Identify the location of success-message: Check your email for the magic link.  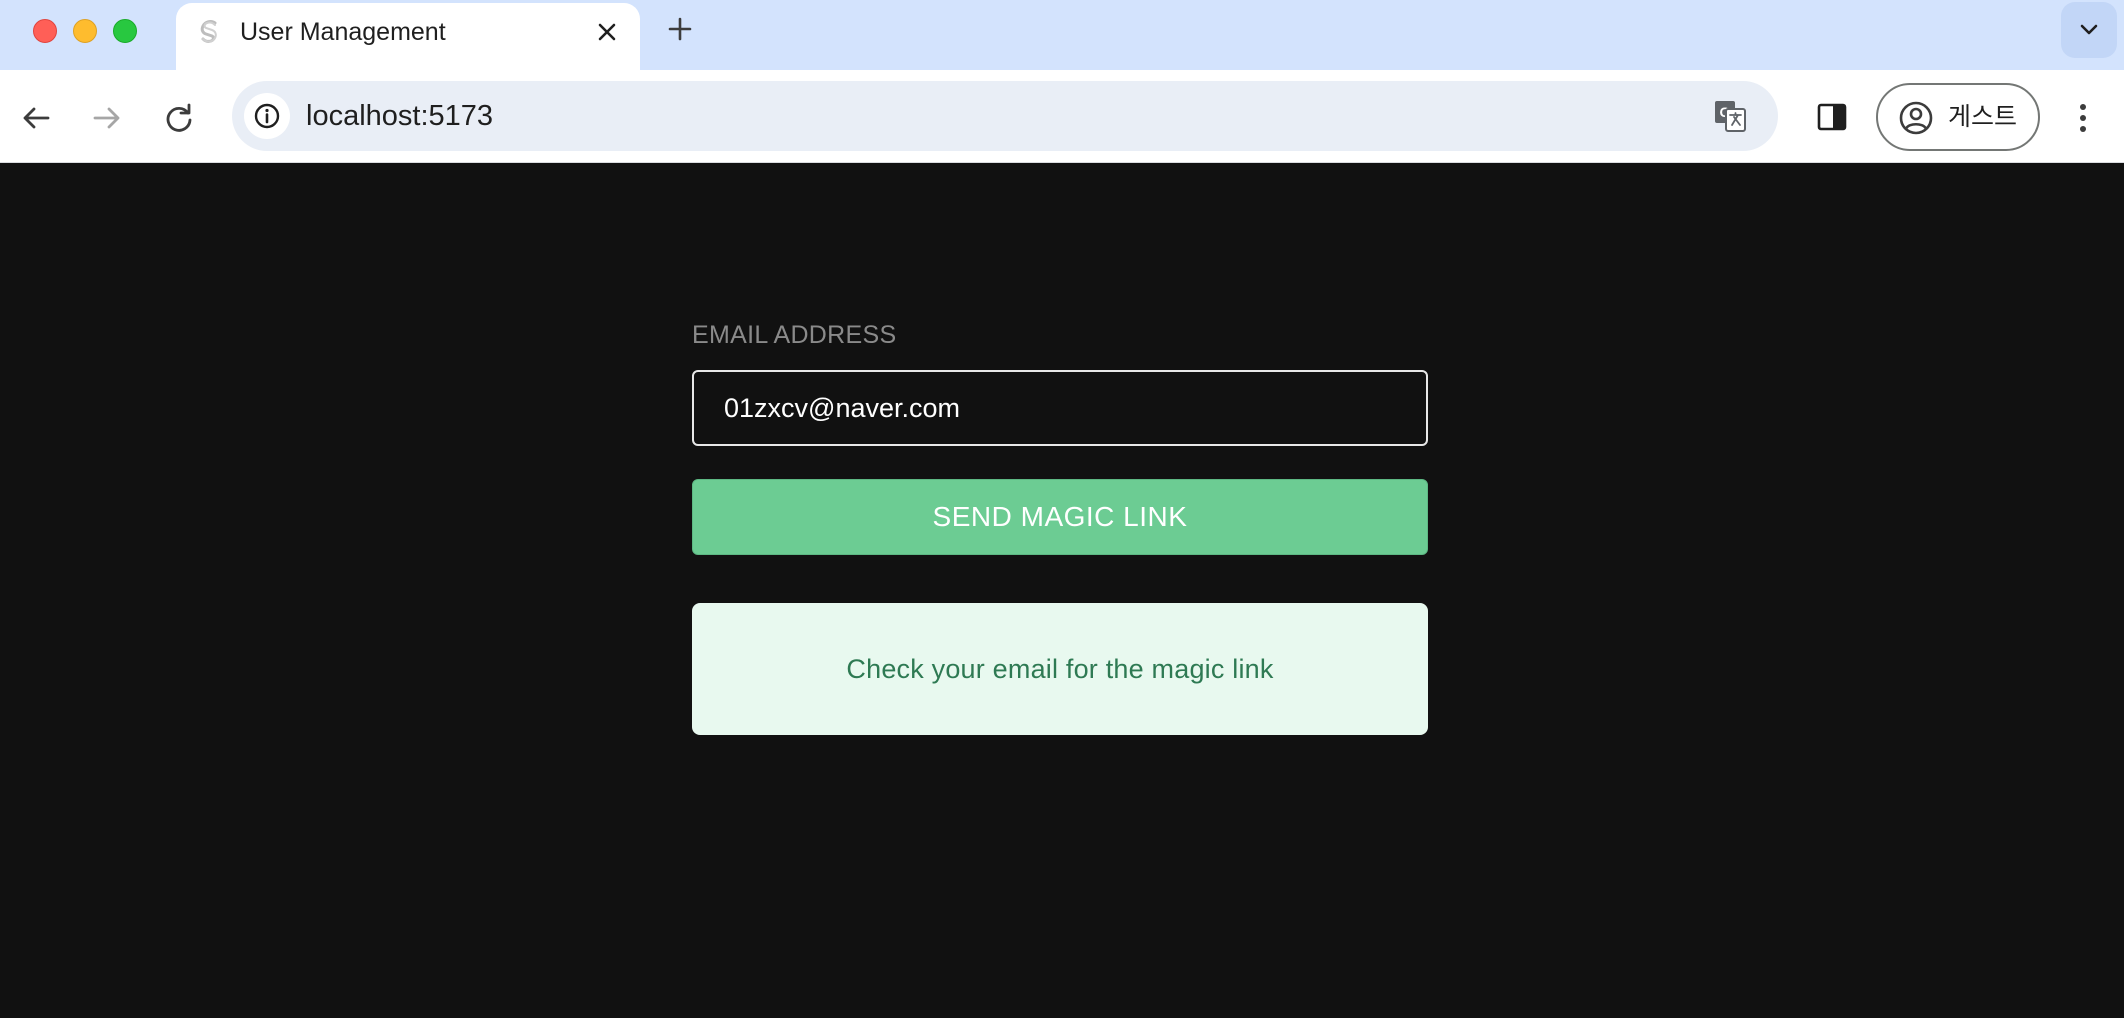
(1060, 669).